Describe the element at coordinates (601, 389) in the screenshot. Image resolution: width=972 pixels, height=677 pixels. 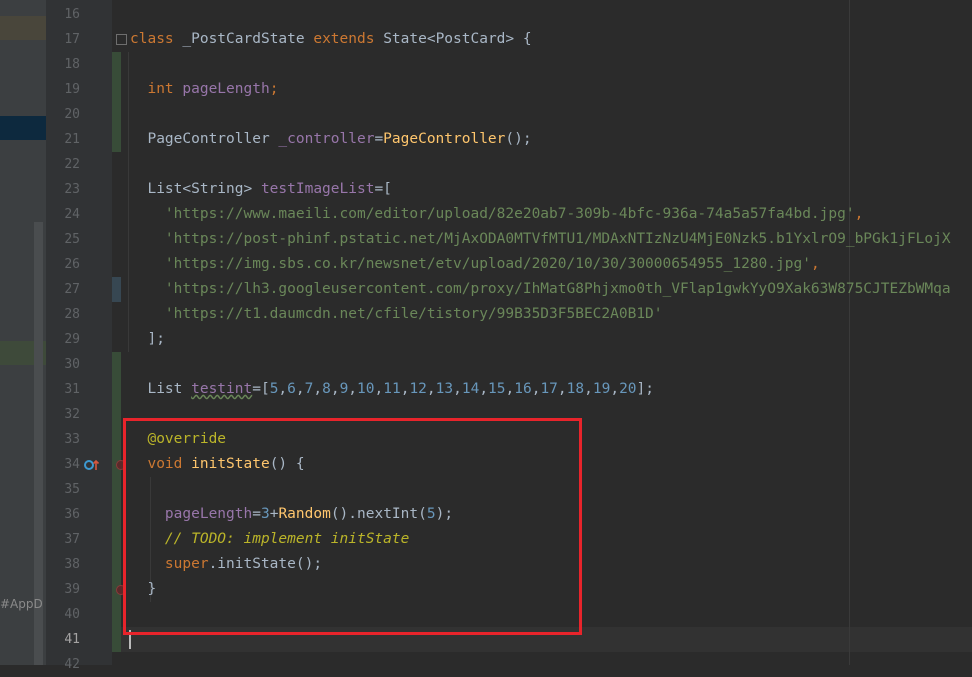
I see `code-token: 19` at that location.